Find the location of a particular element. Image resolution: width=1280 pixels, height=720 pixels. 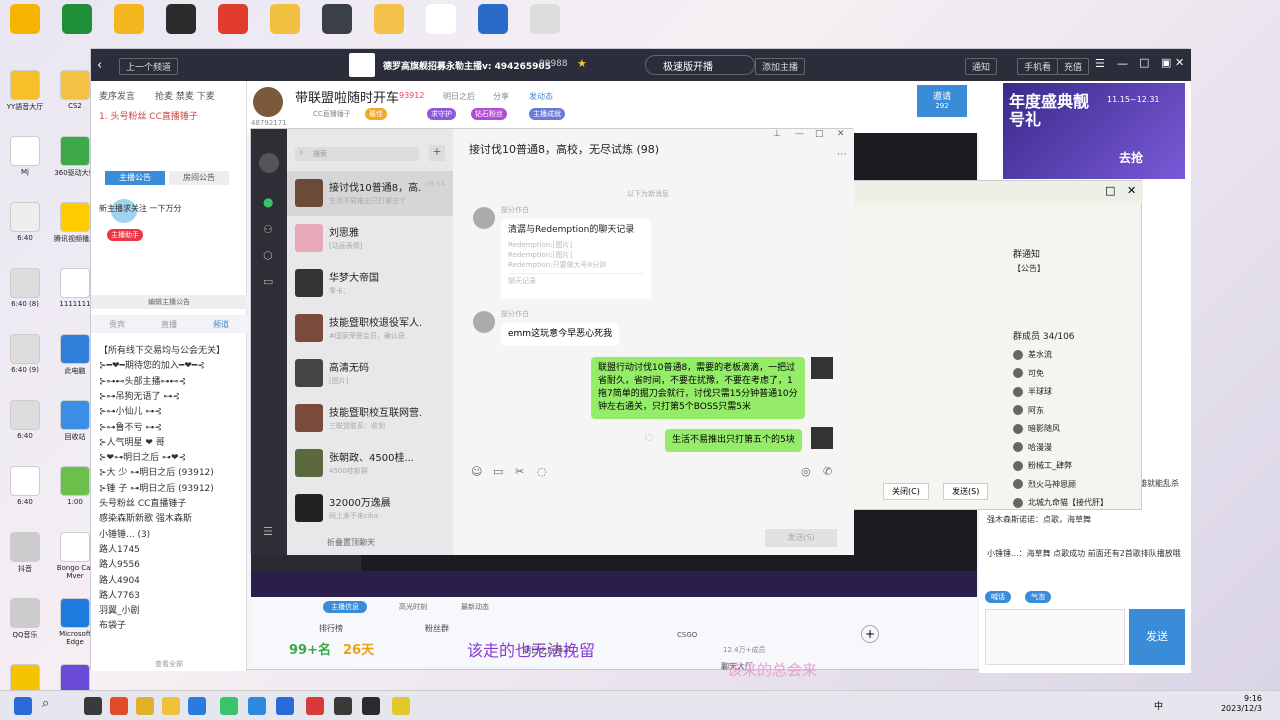

mic-tabs: 麦序发言 抢麦 禁麦 下麦 is located at coordinates (169, 95).